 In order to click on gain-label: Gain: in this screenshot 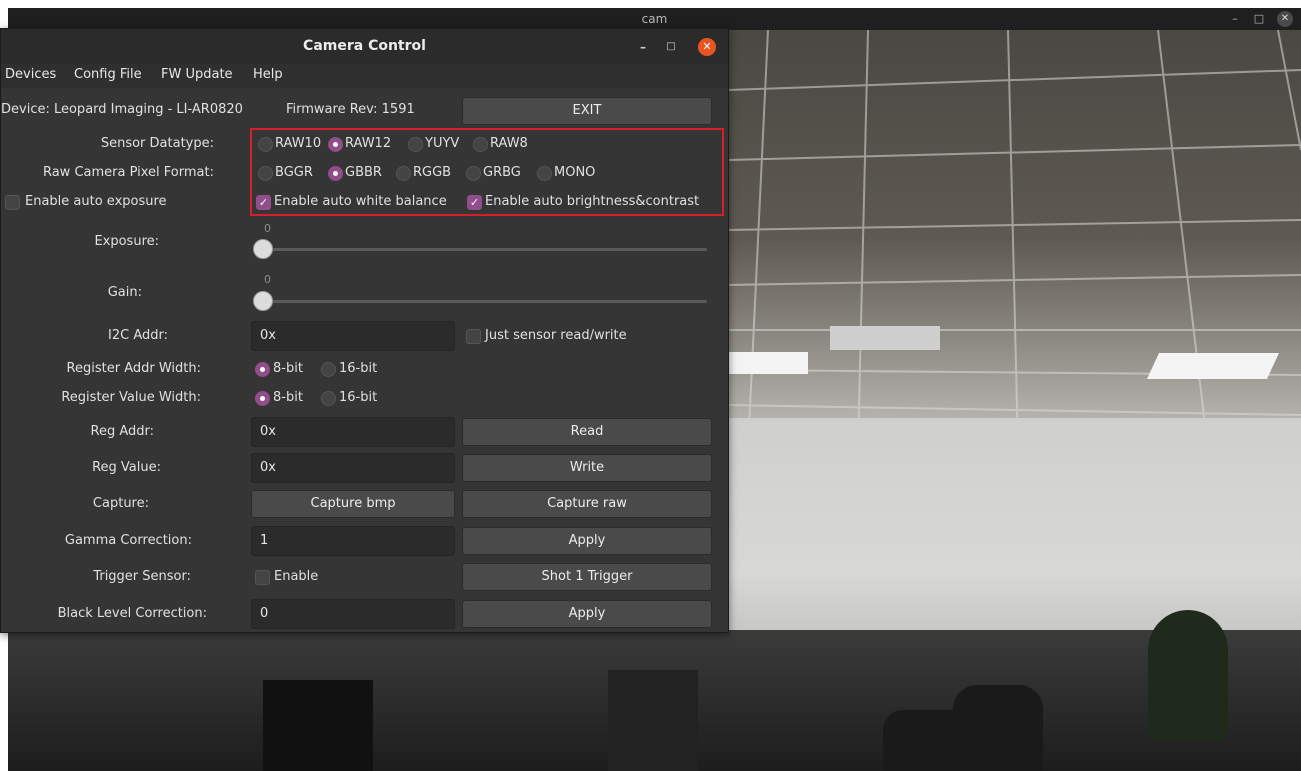, I will do `click(124, 292)`.